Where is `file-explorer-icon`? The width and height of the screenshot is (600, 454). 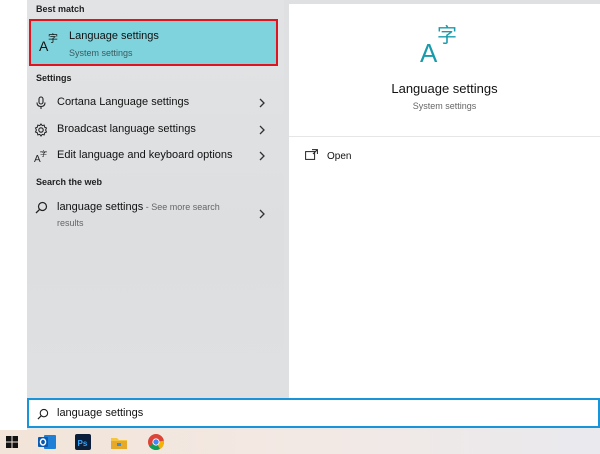
file-explorer-icon is located at coordinates (119, 442).